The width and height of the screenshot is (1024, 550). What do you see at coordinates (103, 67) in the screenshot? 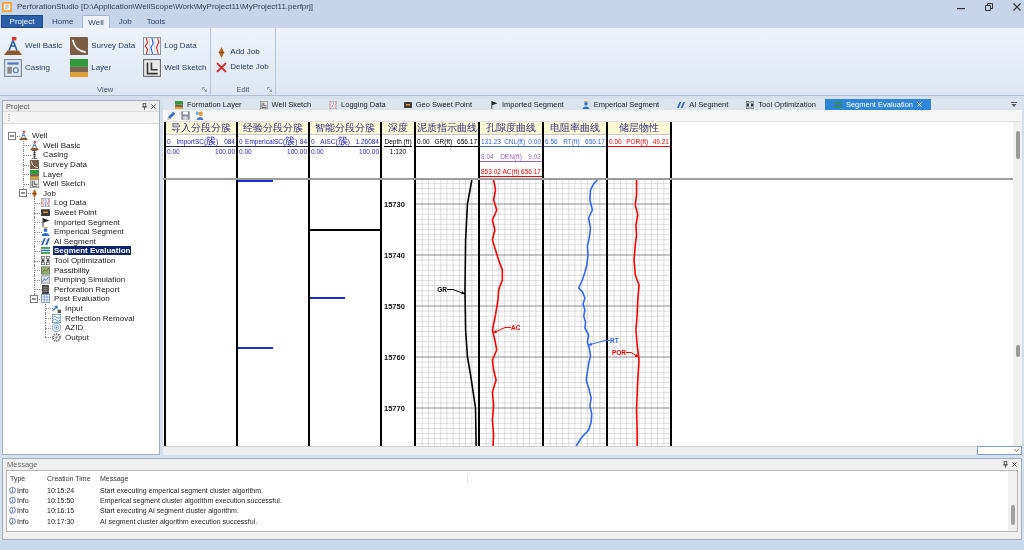
I see `ribbon-button: Layer` at bounding box center [103, 67].